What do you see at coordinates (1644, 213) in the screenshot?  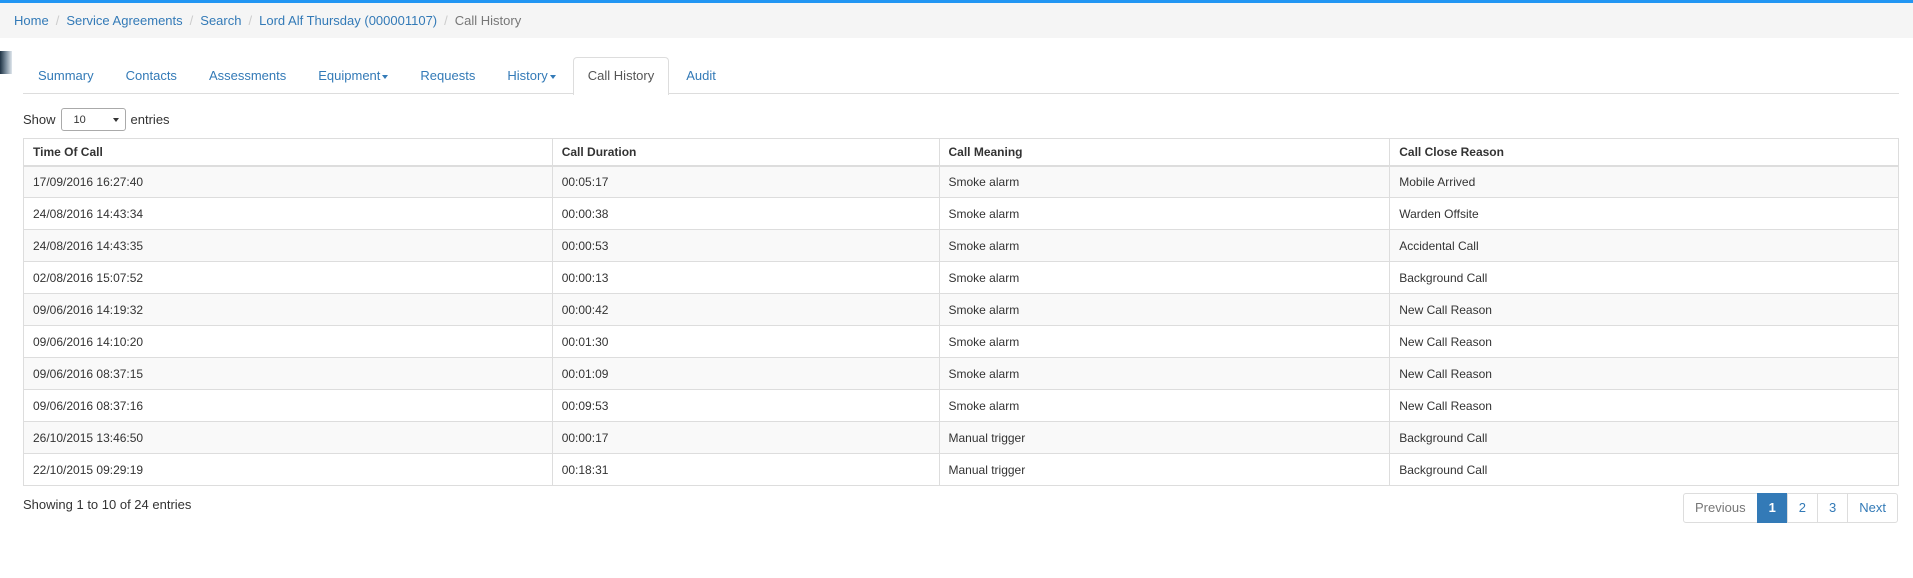 I see `cell-call-close-reason: Warden Offsite` at bounding box center [1644, 213].